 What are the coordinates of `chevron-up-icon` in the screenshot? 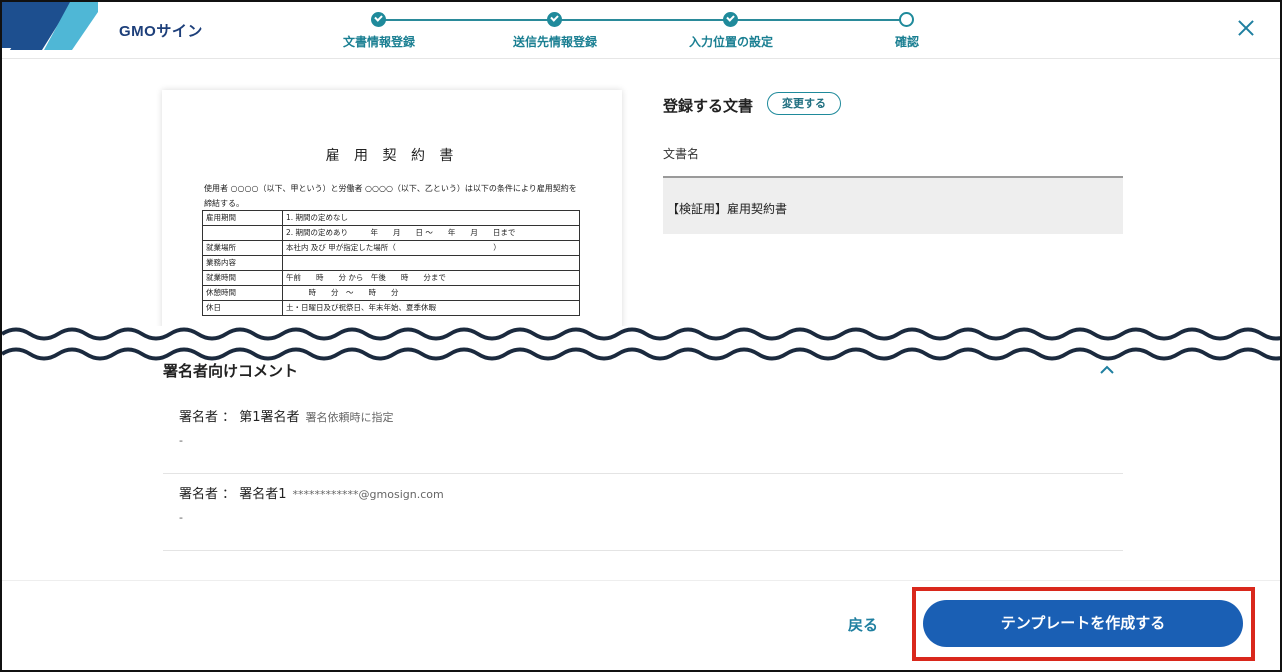 It's located at (1107, 369).